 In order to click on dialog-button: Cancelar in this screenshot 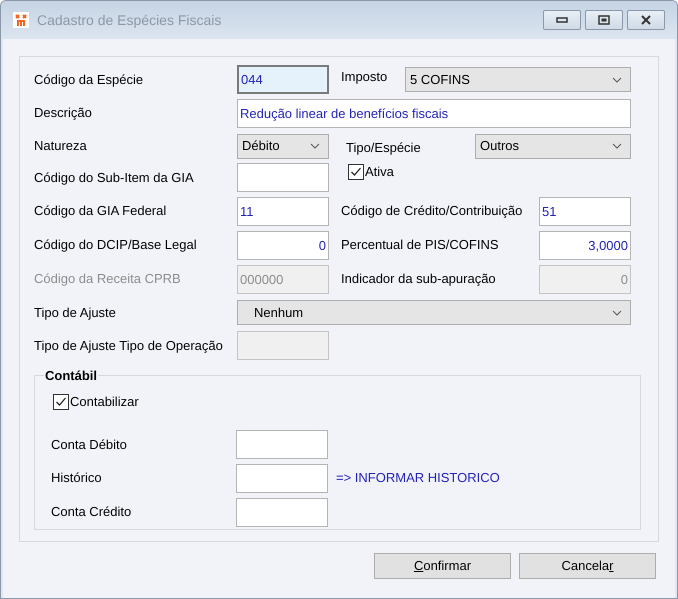, I will do `click(587, 566)`.